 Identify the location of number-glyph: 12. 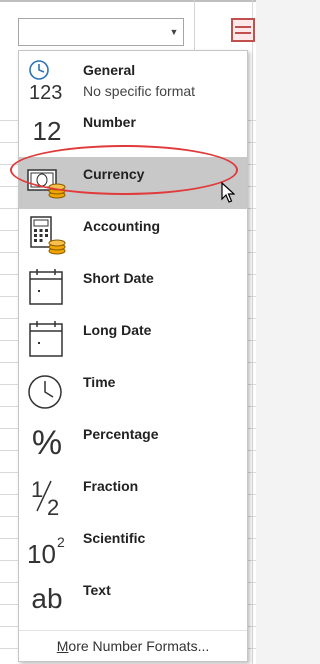
(47, 130).